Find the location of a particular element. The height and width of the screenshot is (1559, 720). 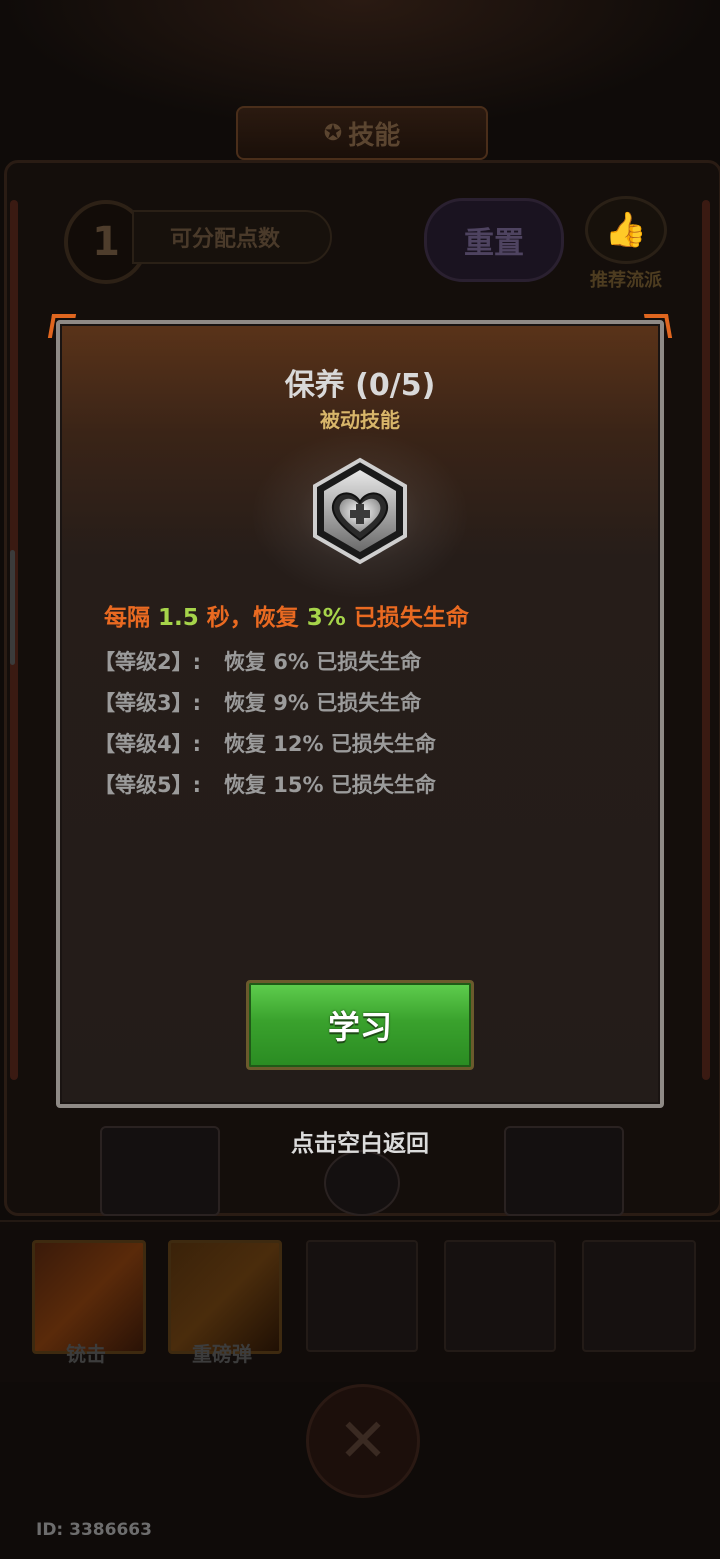

level-effect: 恢复 12% 已损失生命 is located at coordinates (330, 744).